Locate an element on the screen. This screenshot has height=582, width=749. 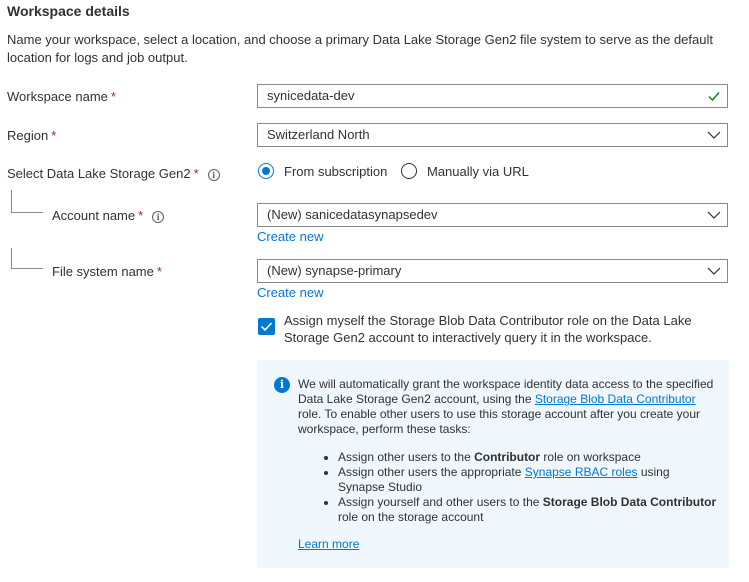
radio-button-unselected is located at coordinates (409, 171).